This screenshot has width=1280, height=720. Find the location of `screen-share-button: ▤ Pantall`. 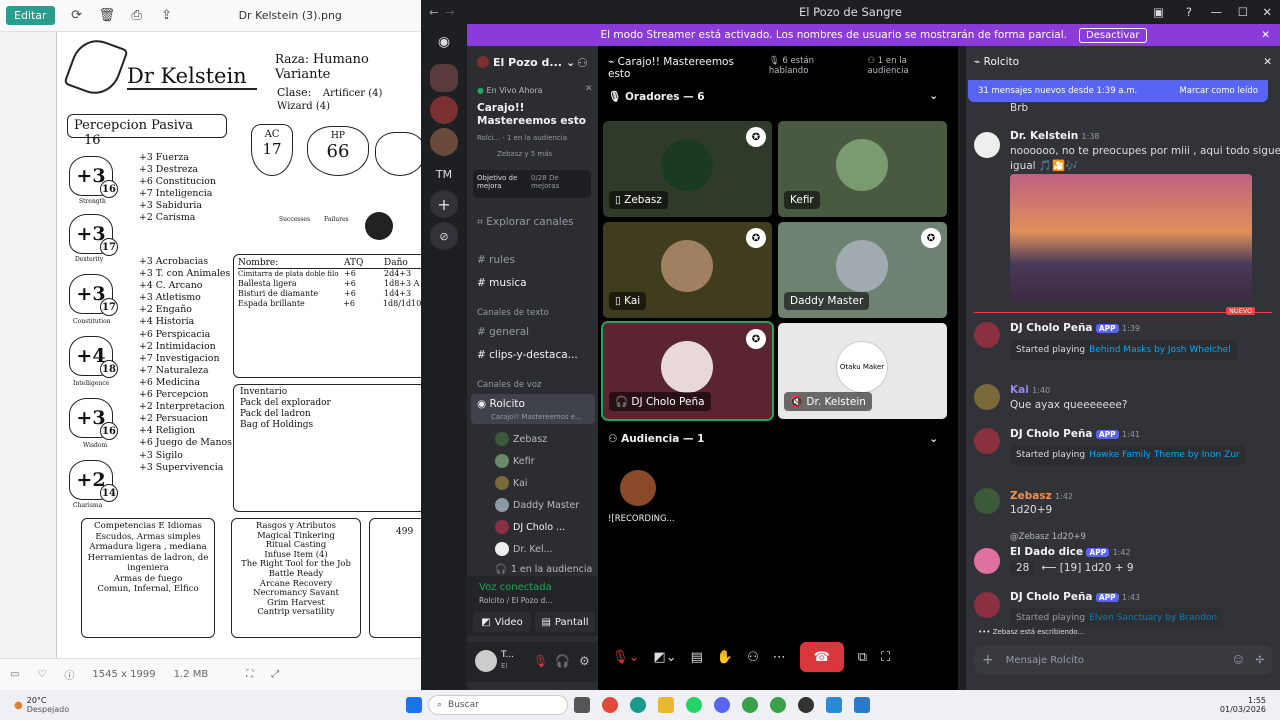

screen-share-button: ▤ Pantall is located at coordinates (565, 622).